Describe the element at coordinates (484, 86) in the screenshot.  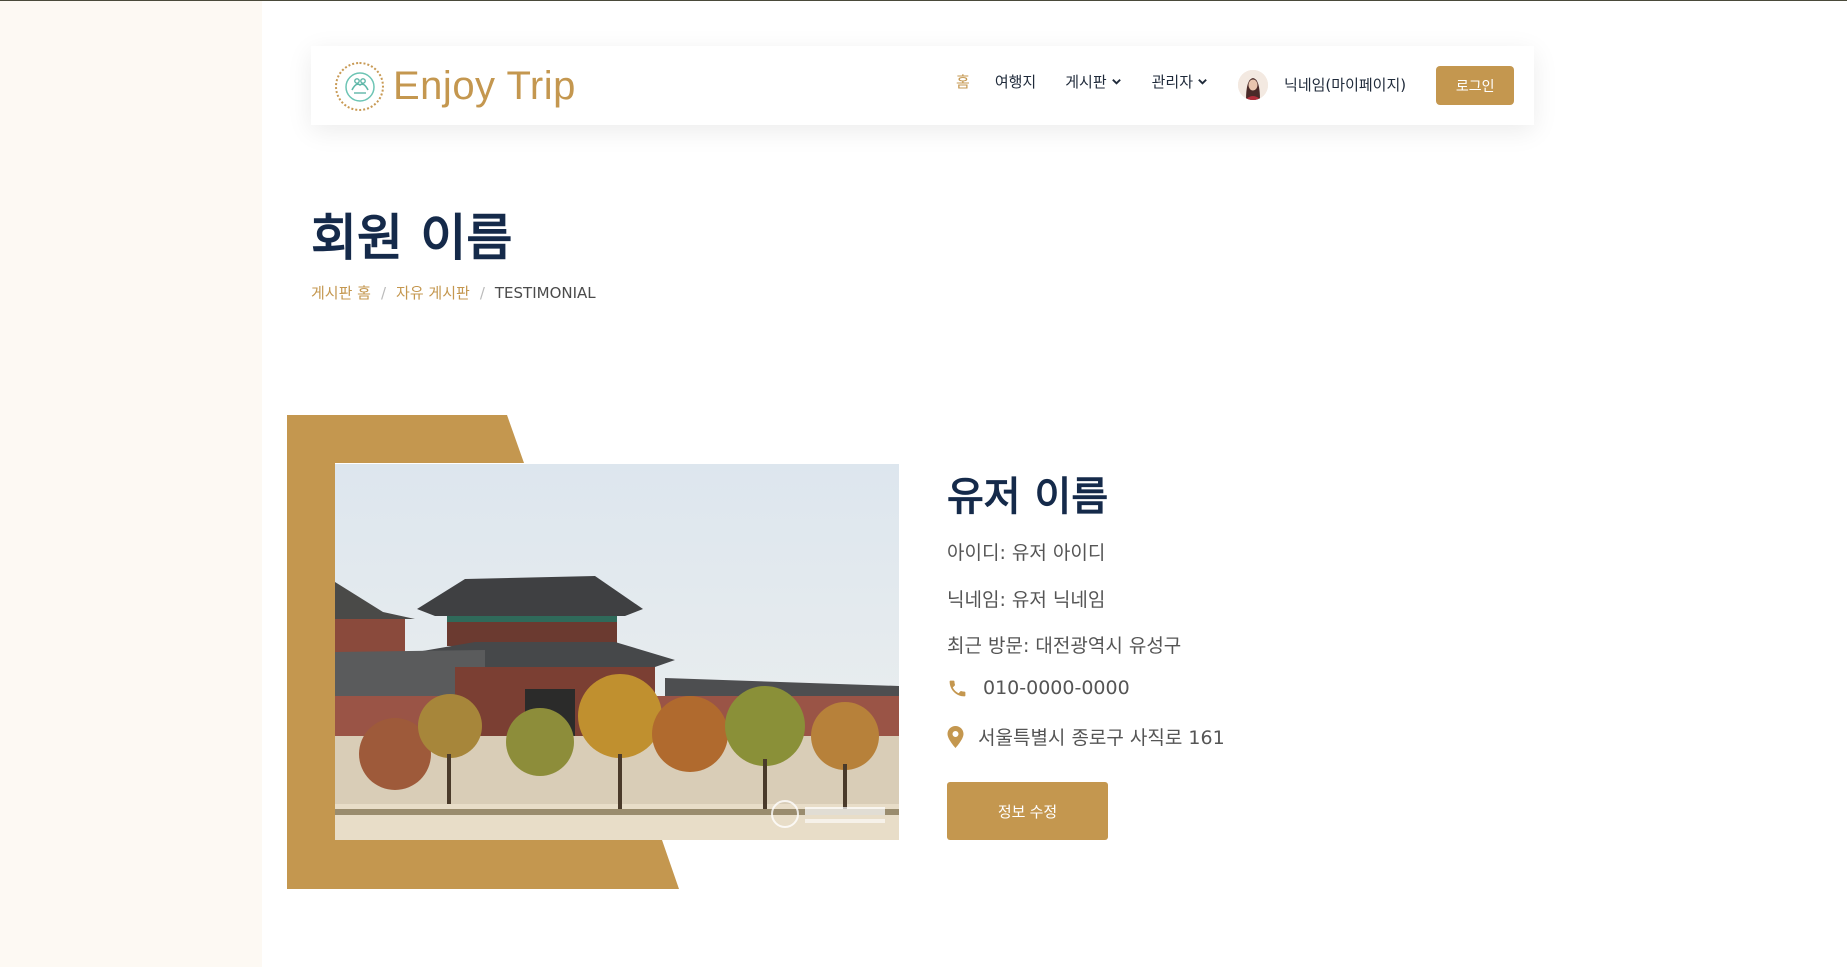
I see `brand-name: Enjoy Trip` at that location.